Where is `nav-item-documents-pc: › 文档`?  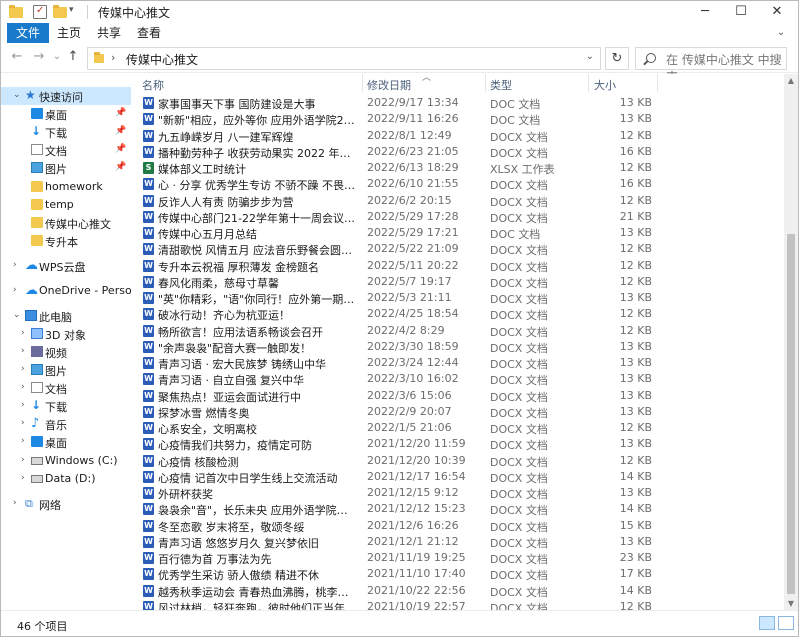 nav-item-documents-pc: › 文档 is located at coordinates (66, 388).